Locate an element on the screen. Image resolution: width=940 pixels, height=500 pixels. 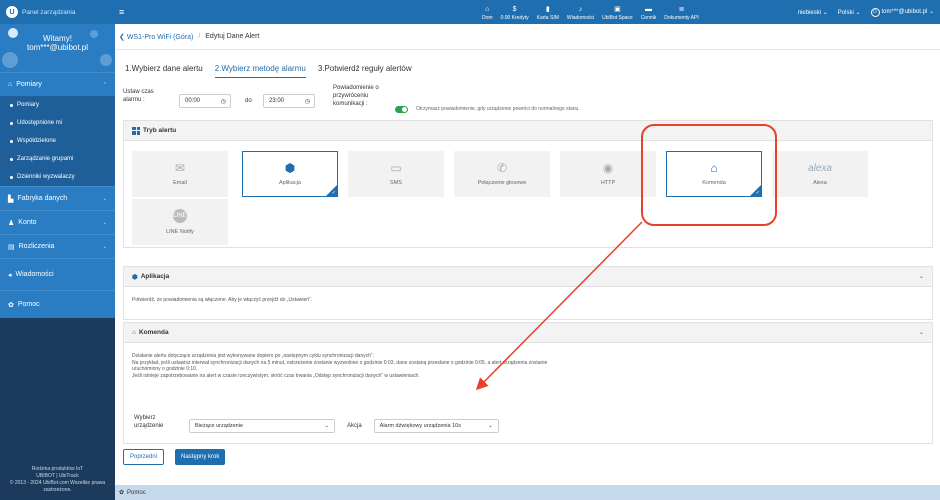
credits-icon: $ is located at coordinates (514, 9).